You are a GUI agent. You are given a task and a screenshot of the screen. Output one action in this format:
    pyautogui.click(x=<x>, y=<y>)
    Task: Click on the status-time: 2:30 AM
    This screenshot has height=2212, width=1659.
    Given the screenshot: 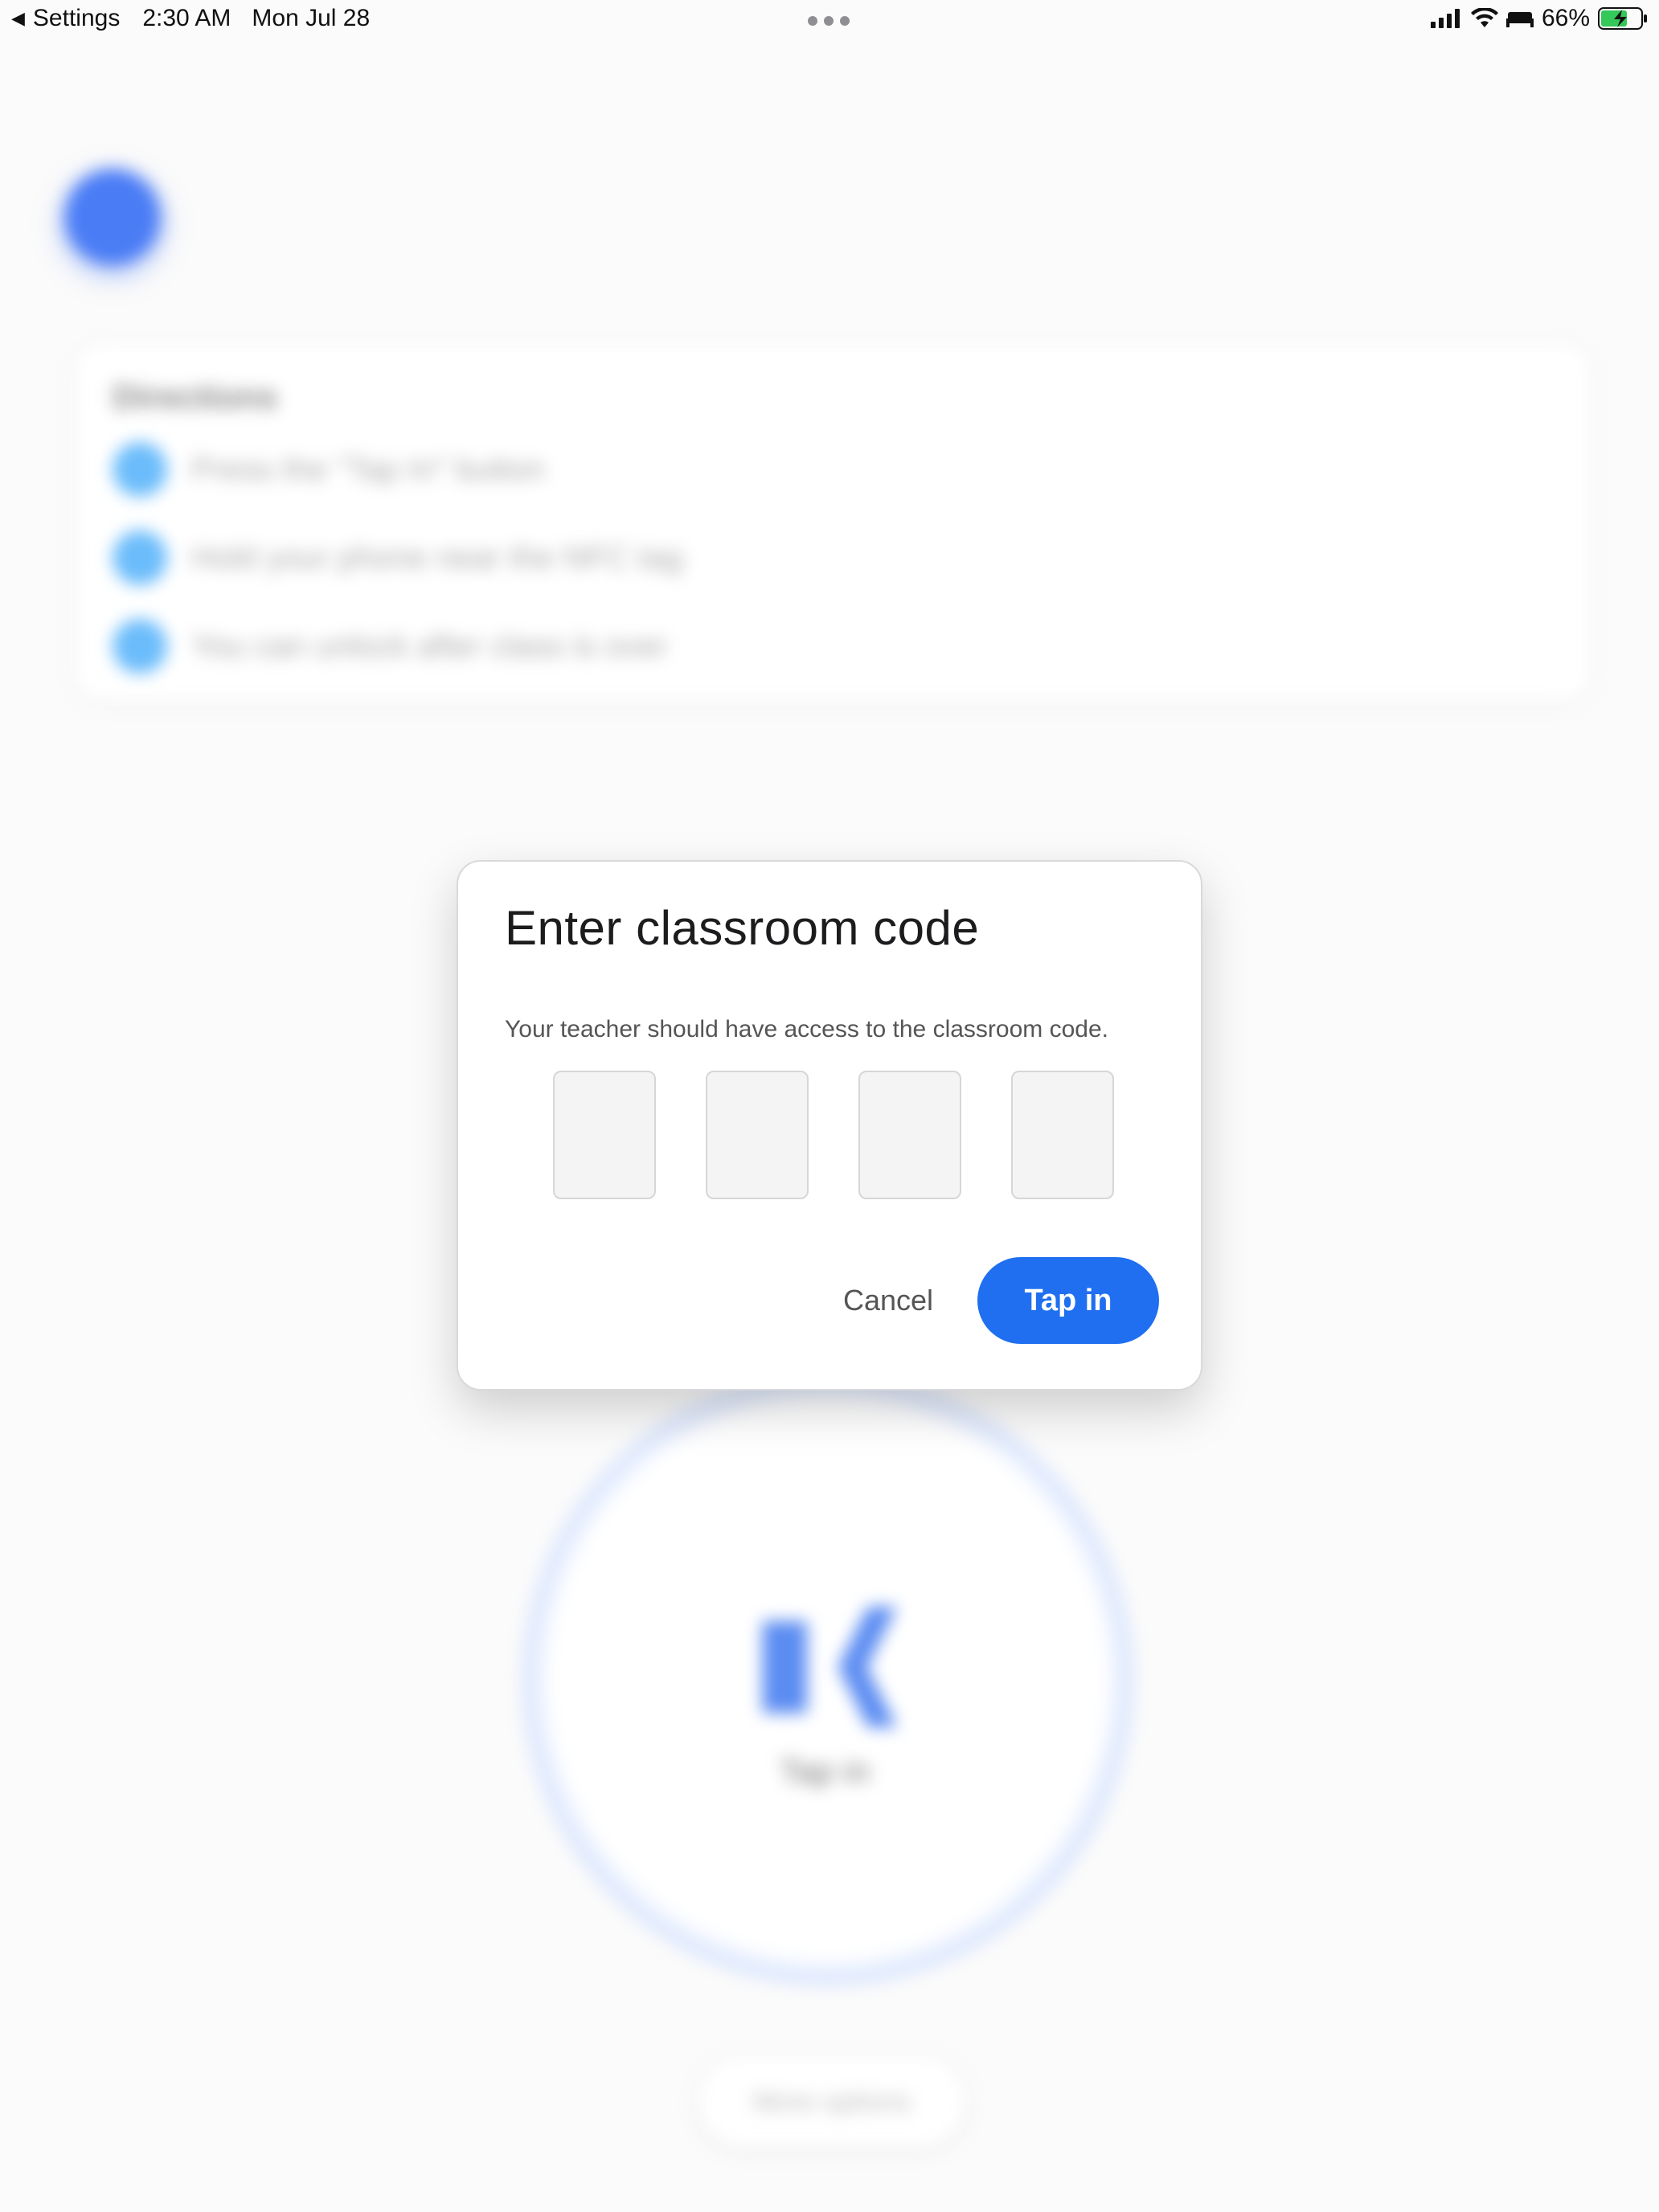 What is the action you would take?
    pyautogui.click(x=186, y=18)
    